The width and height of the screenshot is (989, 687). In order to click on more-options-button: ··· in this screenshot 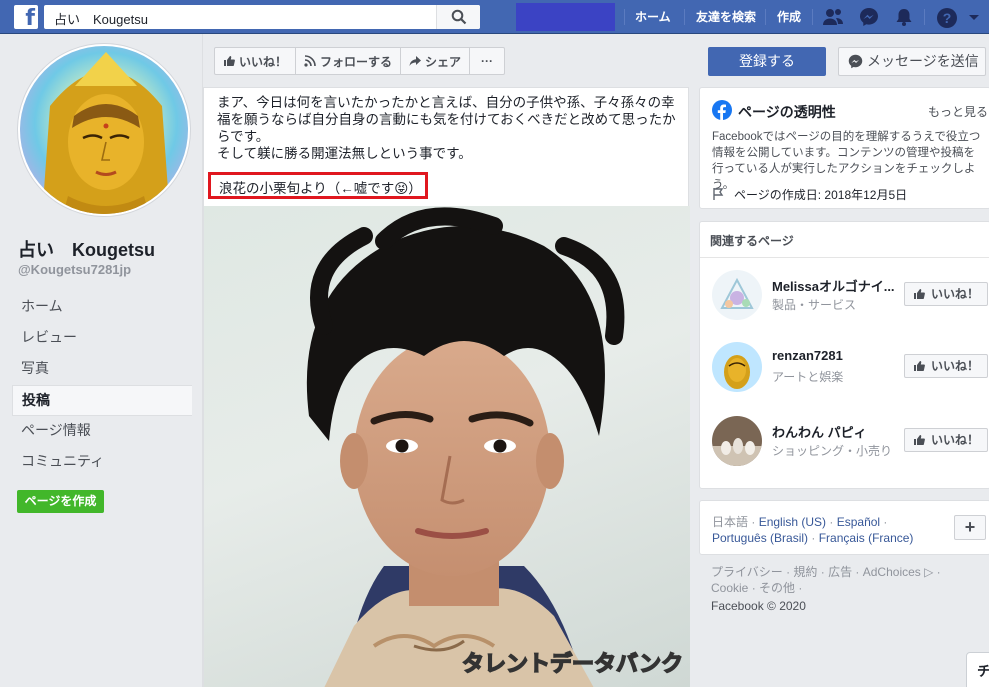, I will do `click(487, 61)`.